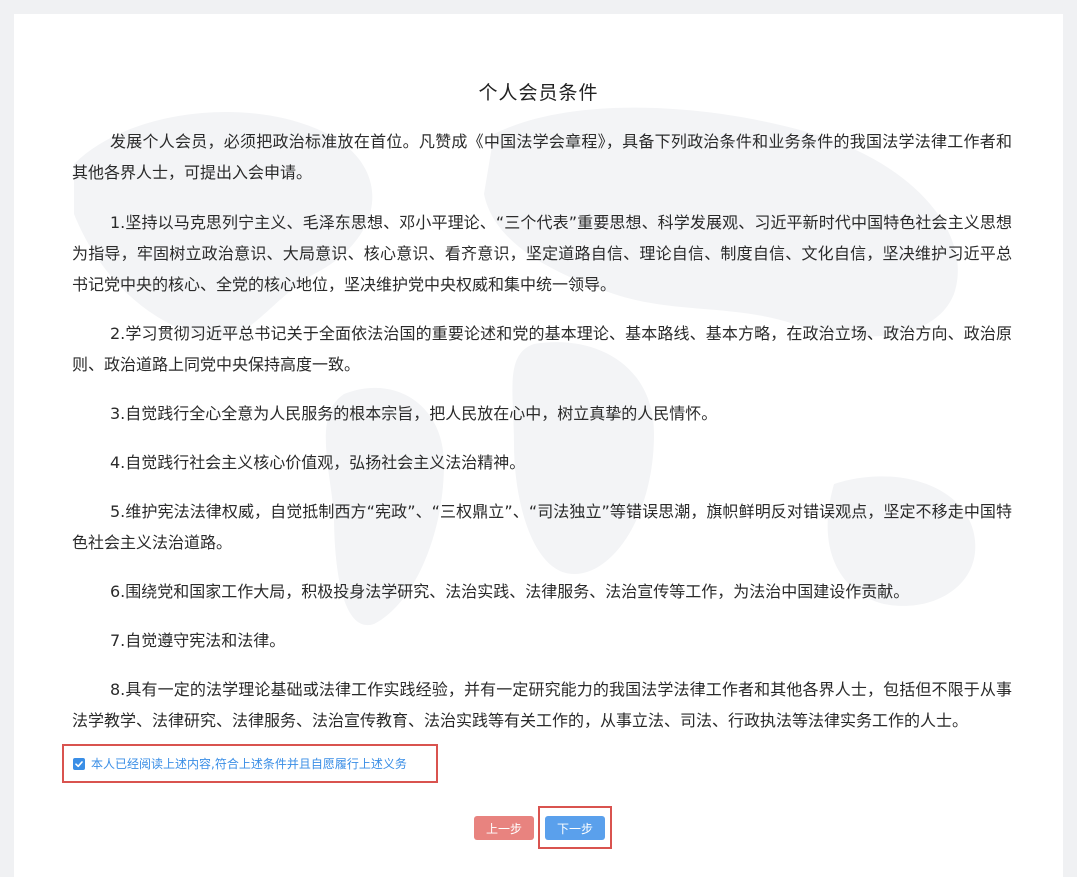 Image resolution: width=1077 pixels, height=877 pixels. I want to click on condition-item-7: 7.自觉遵守宪法和法律。, so click(198, 640).